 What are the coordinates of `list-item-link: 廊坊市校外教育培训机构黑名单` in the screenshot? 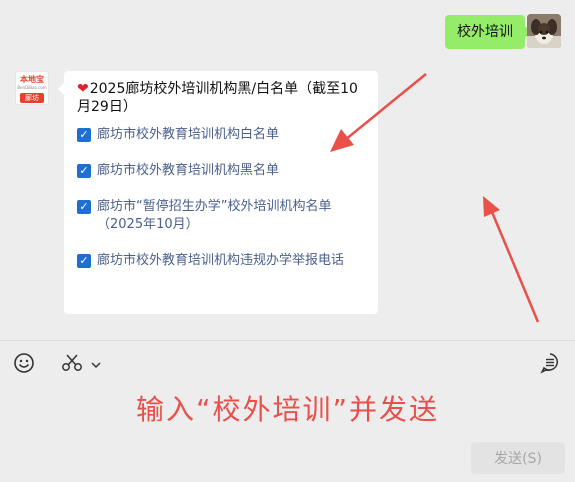 It's located at (188, 171).